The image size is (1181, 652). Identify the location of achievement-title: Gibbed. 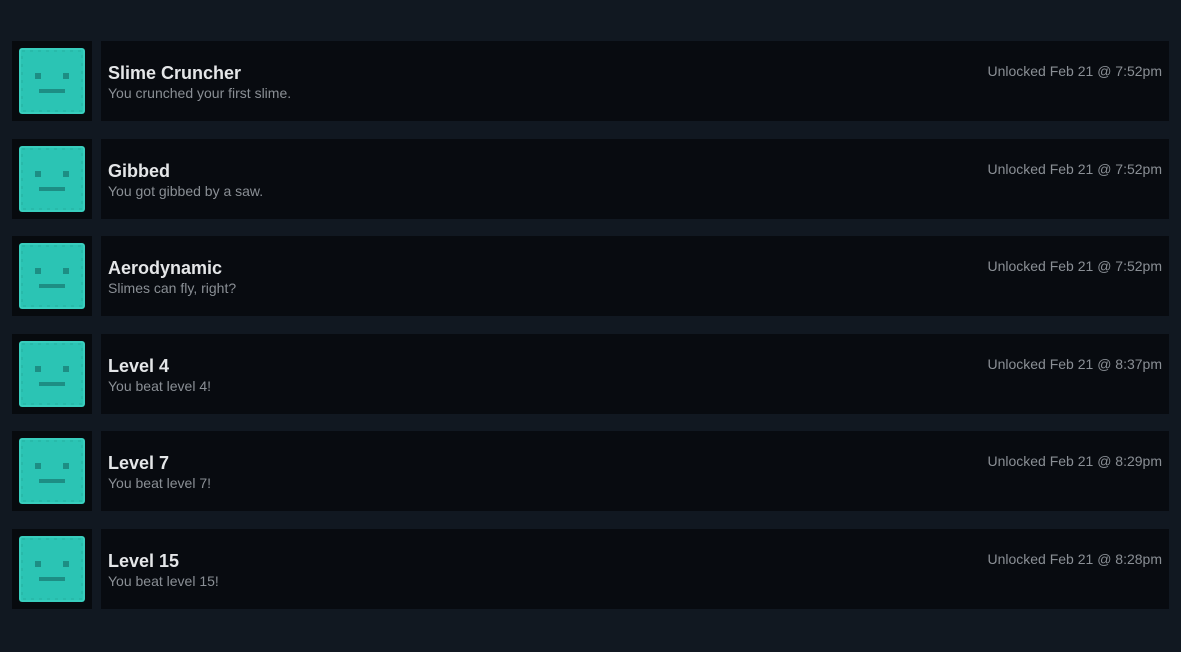
(139, 170).